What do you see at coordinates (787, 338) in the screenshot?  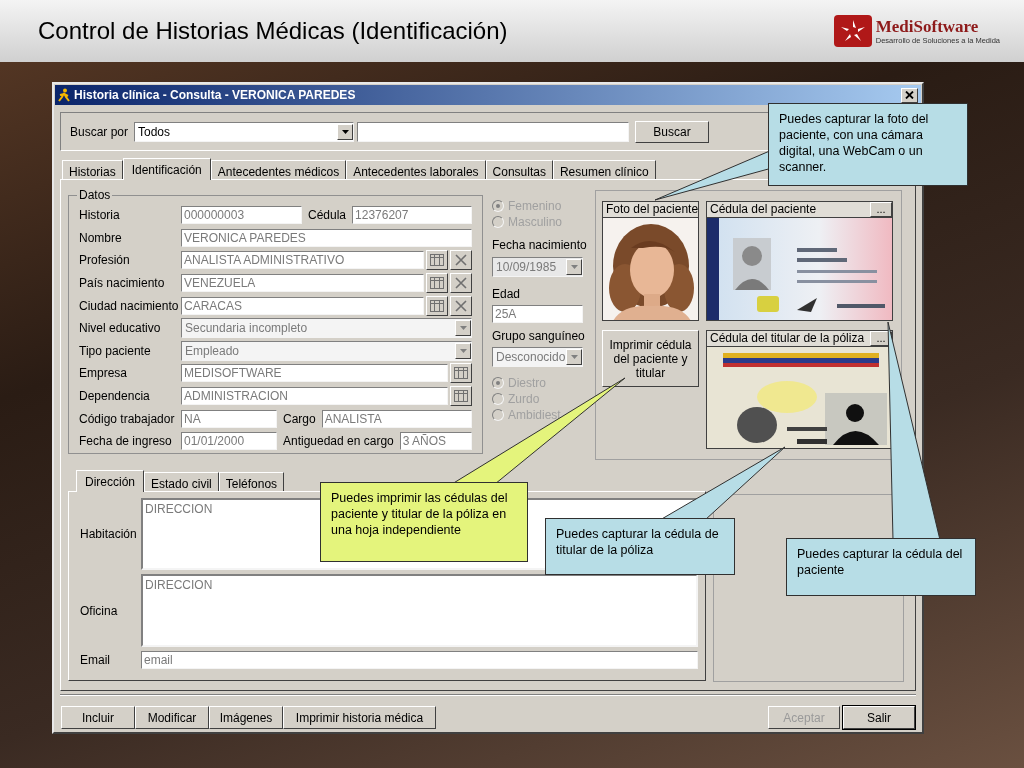 I see `image-caption: Cédula del titular de la póliza` at bounding box center [787, 338].